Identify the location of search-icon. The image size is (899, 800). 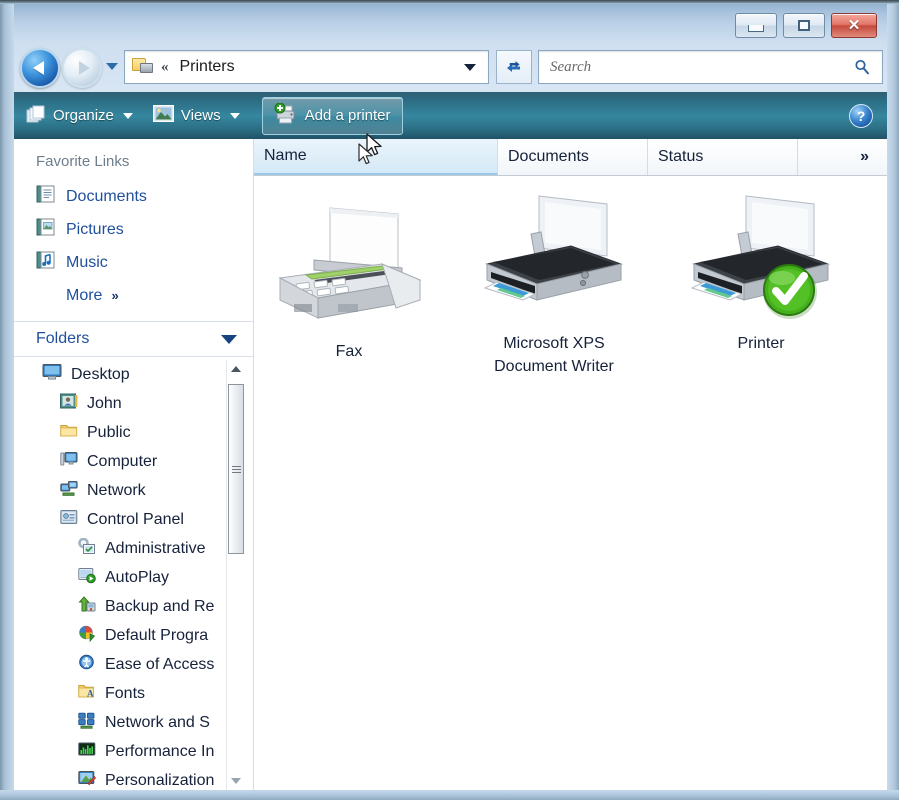
(862, 67).